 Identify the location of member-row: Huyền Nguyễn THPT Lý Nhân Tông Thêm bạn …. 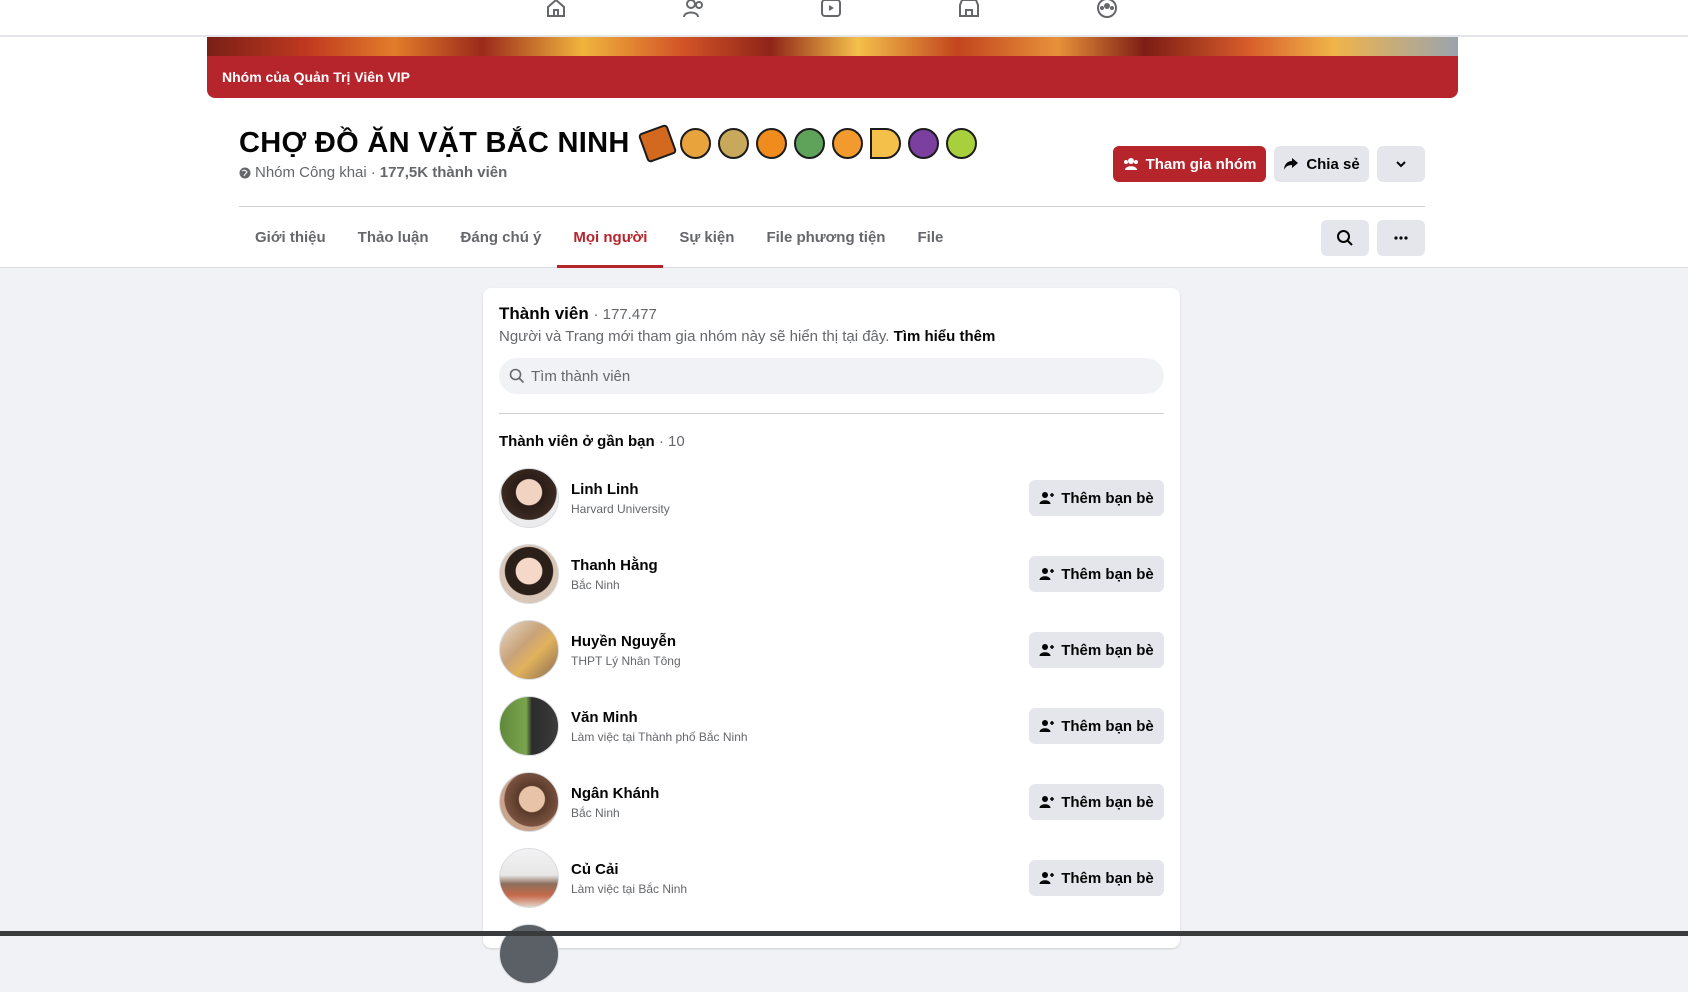
(831, 650).